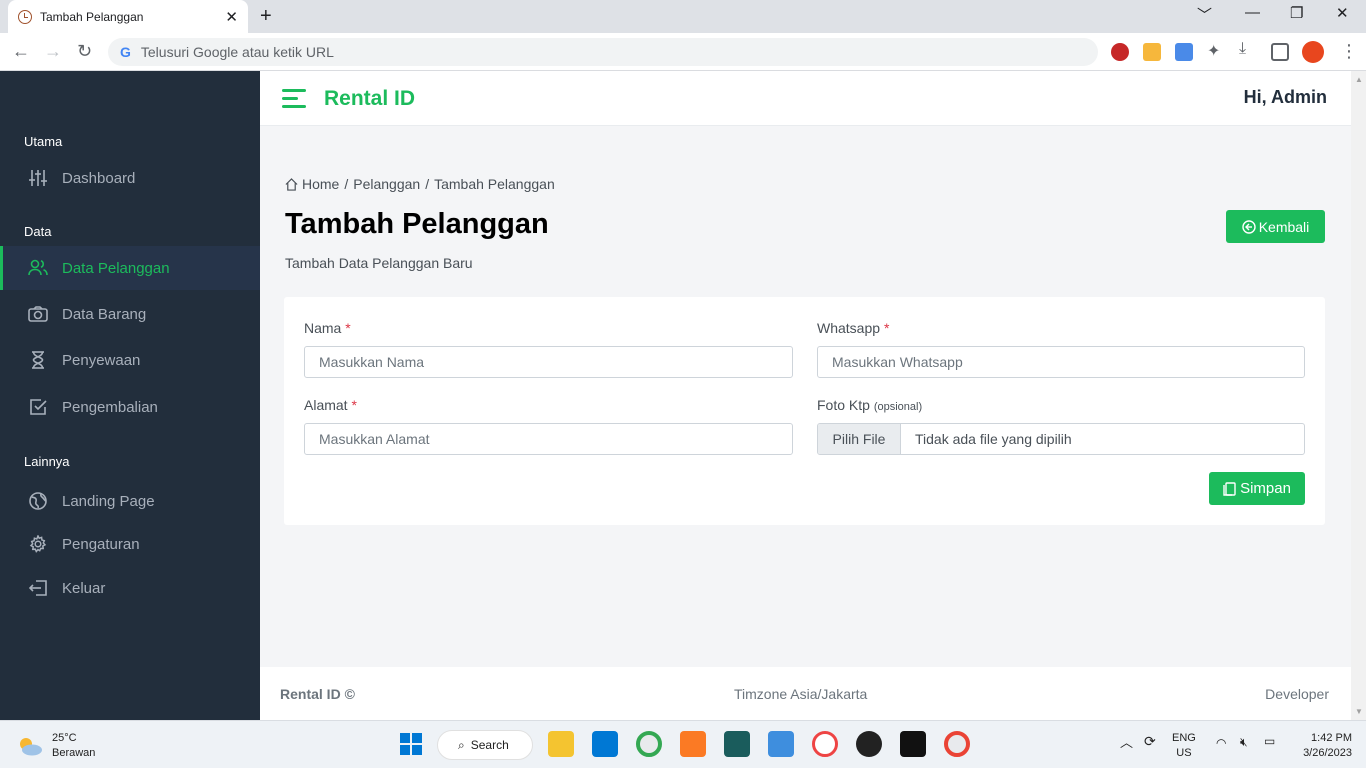 Image resolution: width=1366 pixels, height=768 pixels. I want to click on tab-search-icon: ﹀, so click(1204, 14).